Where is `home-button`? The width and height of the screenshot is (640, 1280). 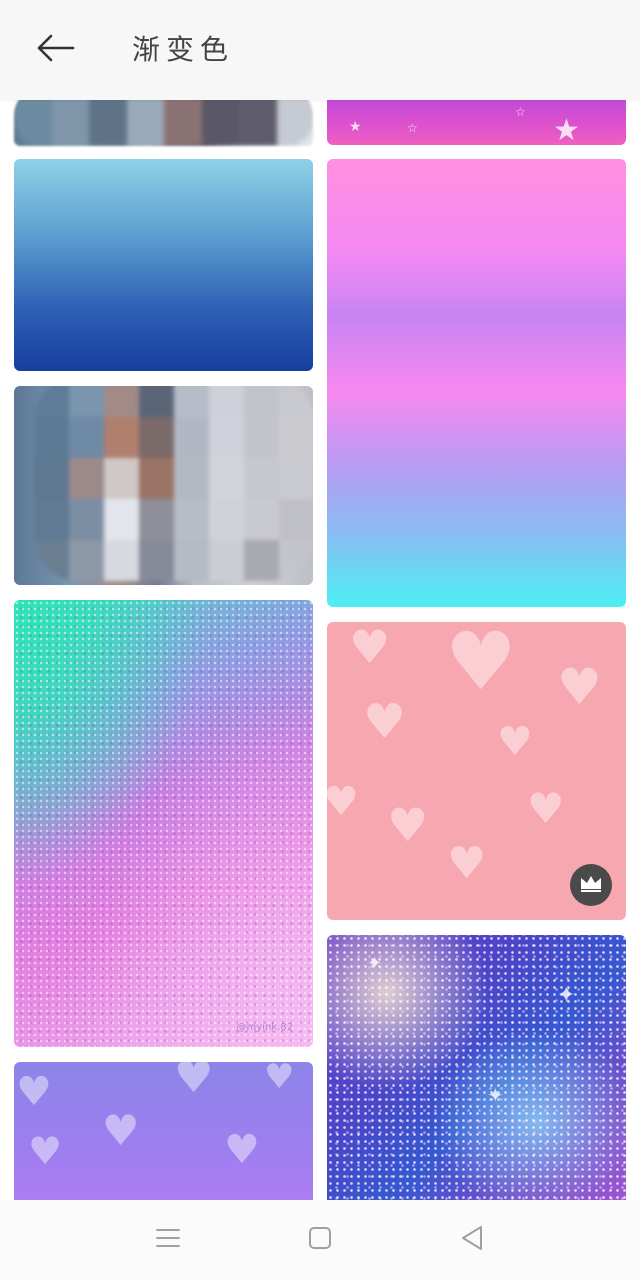 home-button is located at coordinates (320, 1240).